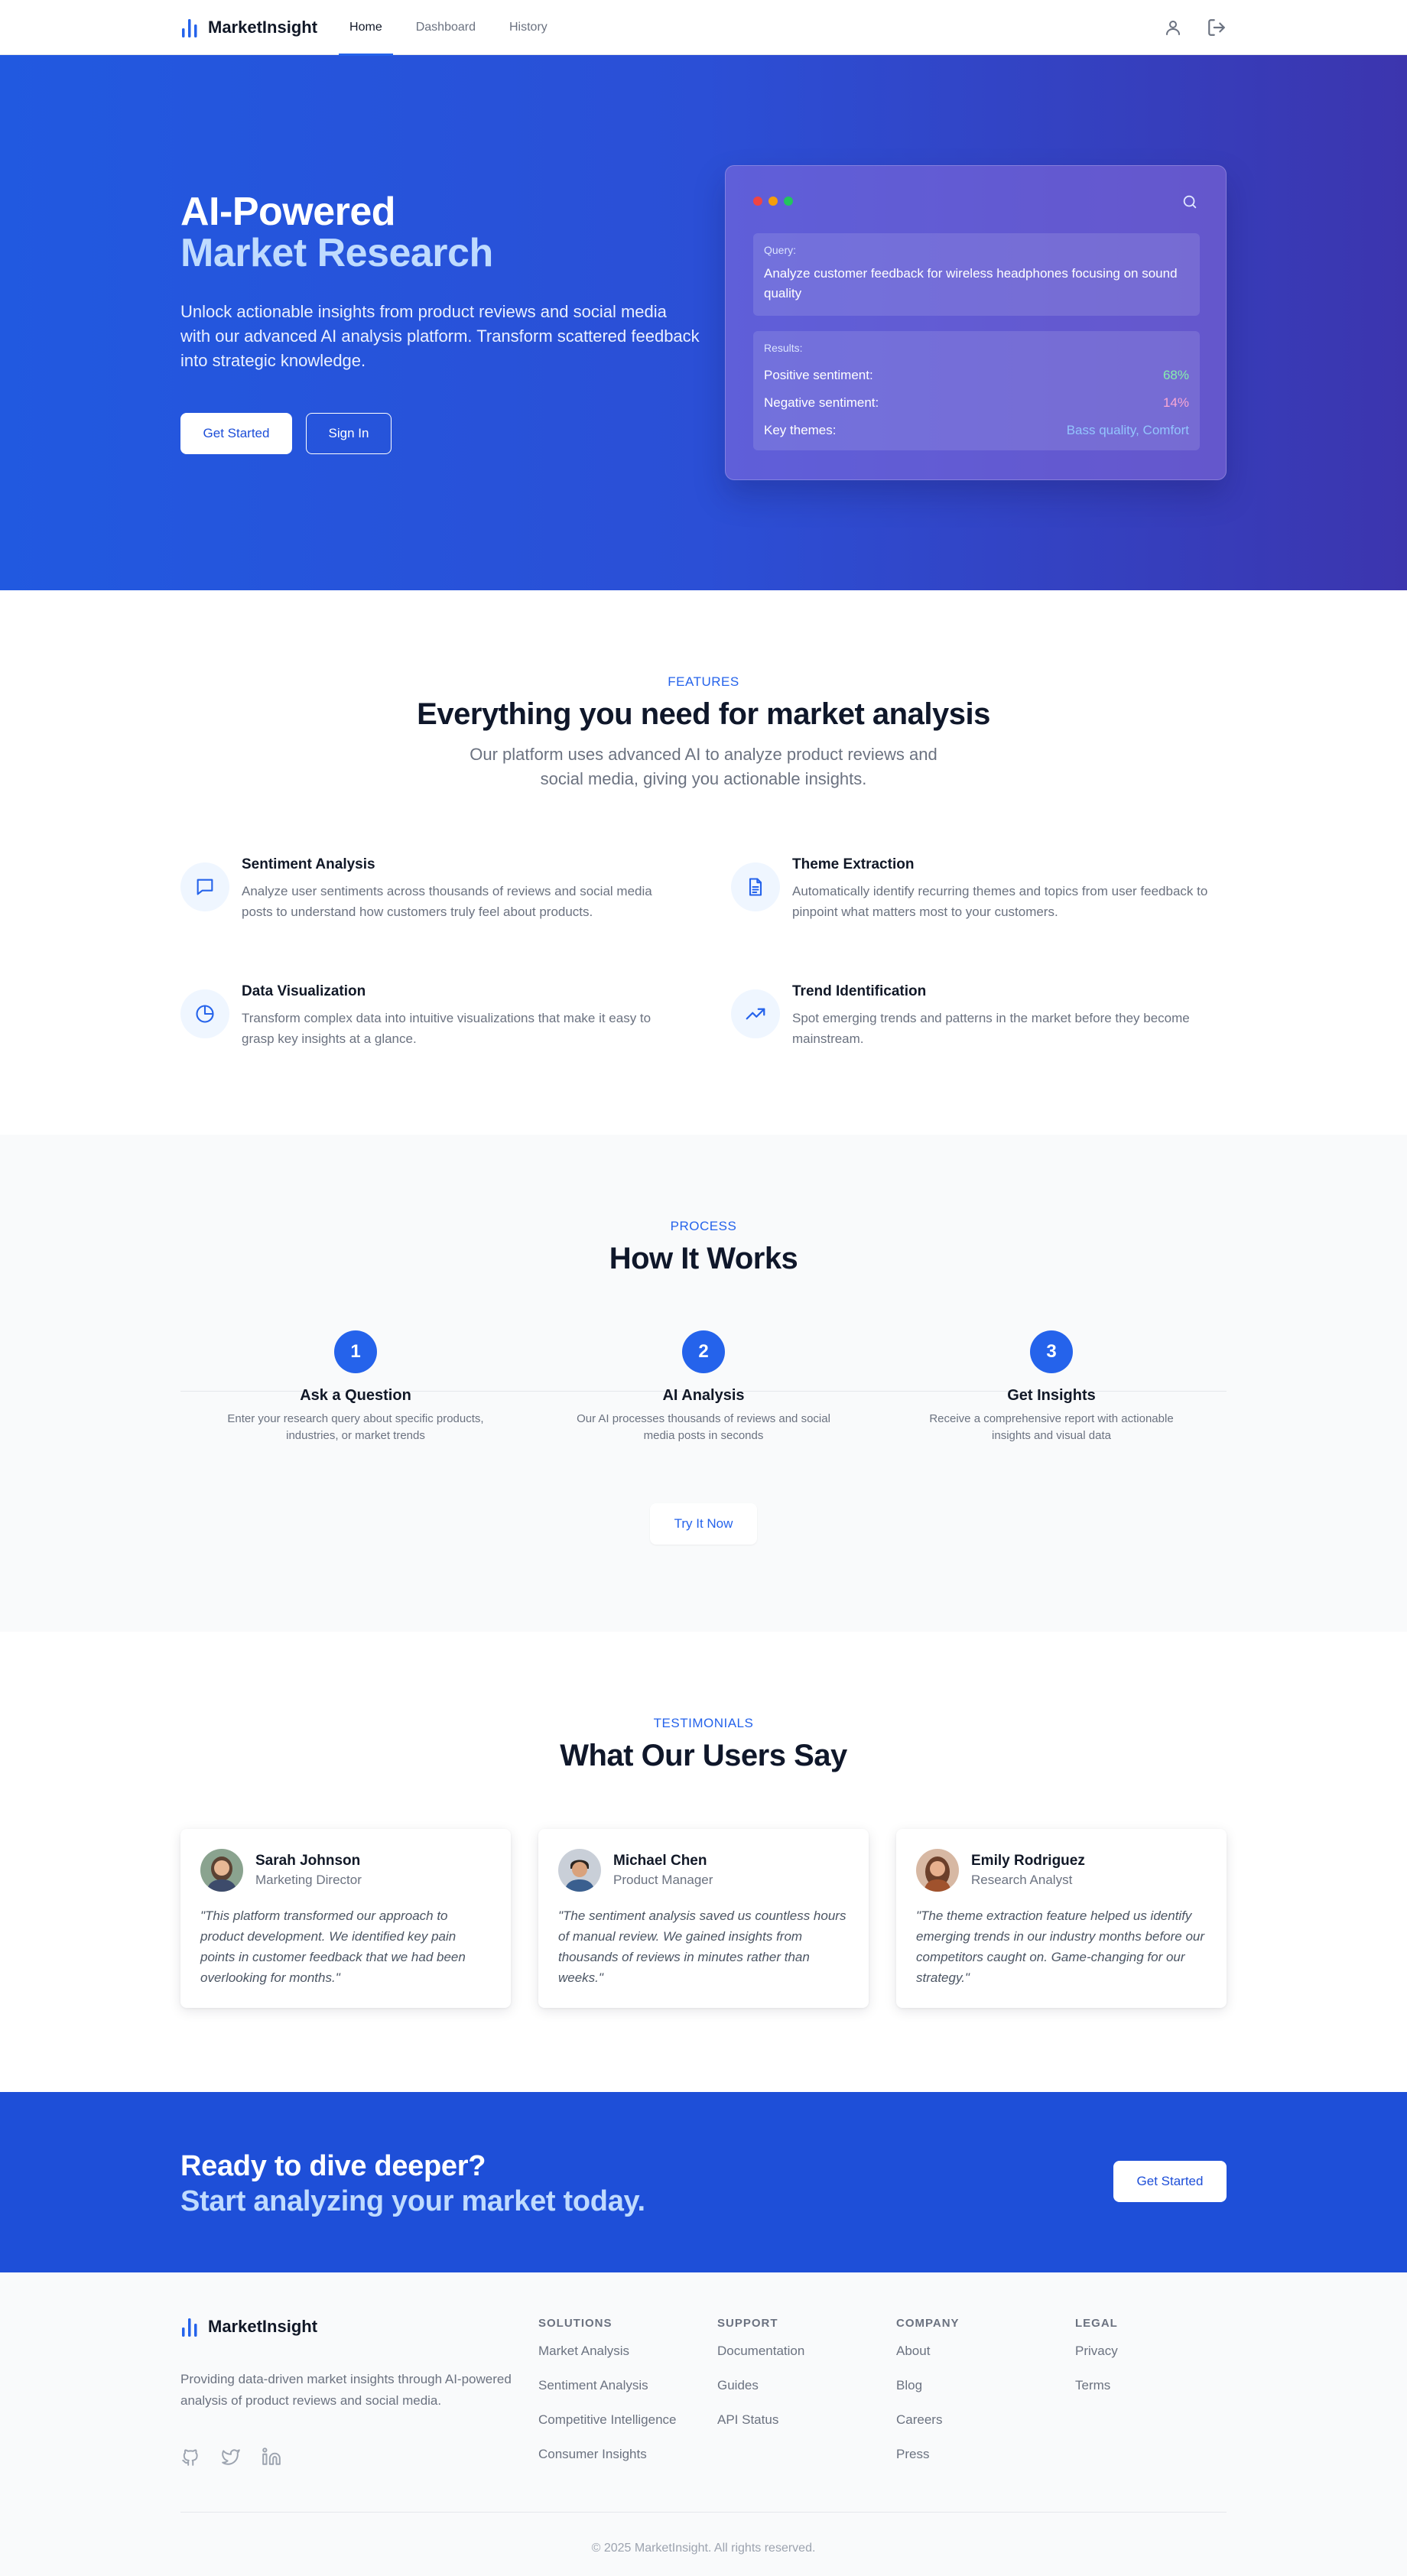  Describe the element at coordinates (703, 1352) in the screenshot. I see `step-number: 2` at that location.